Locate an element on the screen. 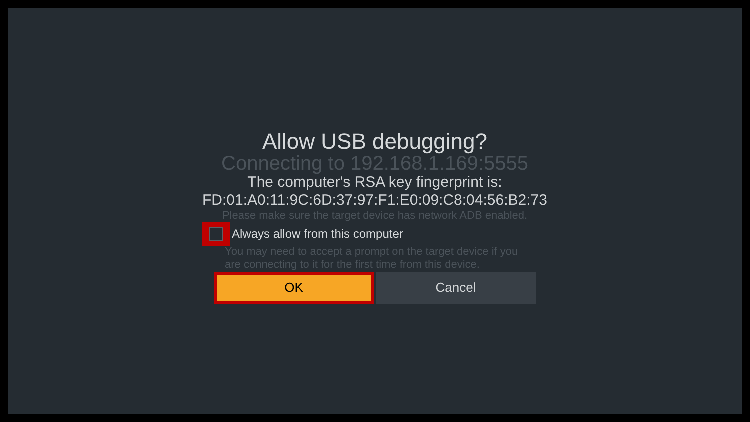 Image resolution: width=750 pixels, height=422 pixels. dialog-message: The computer's RSA key fingerprint is: is located at coordinates (375, 183).